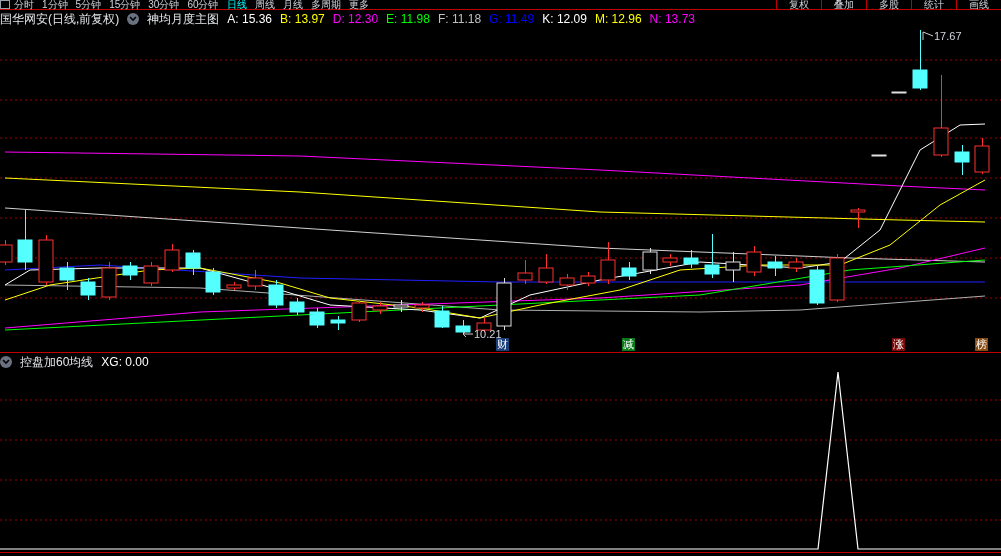 The width and height of the screenshot is (1001, 556). I want to click on toolbar-button: 复权, so click(798, 5).